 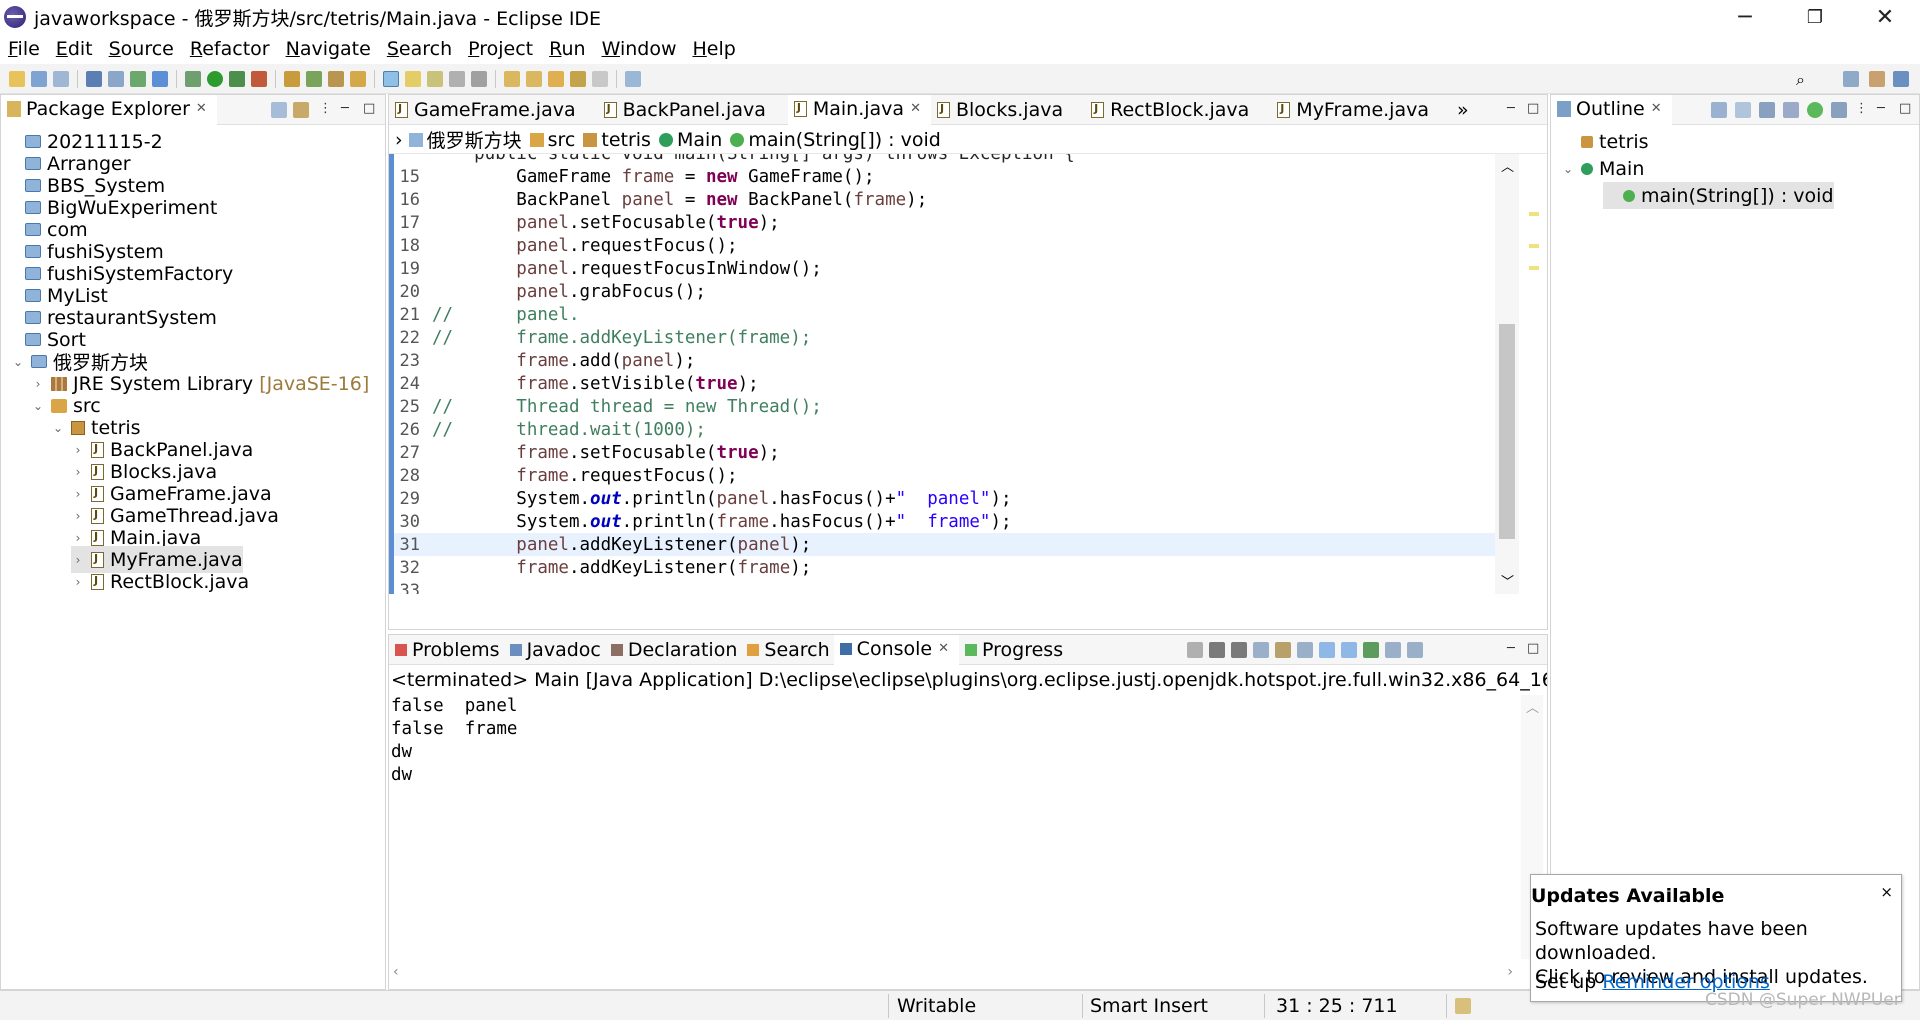 I want to click on new-console-icon, so click(x=1415, y=650).